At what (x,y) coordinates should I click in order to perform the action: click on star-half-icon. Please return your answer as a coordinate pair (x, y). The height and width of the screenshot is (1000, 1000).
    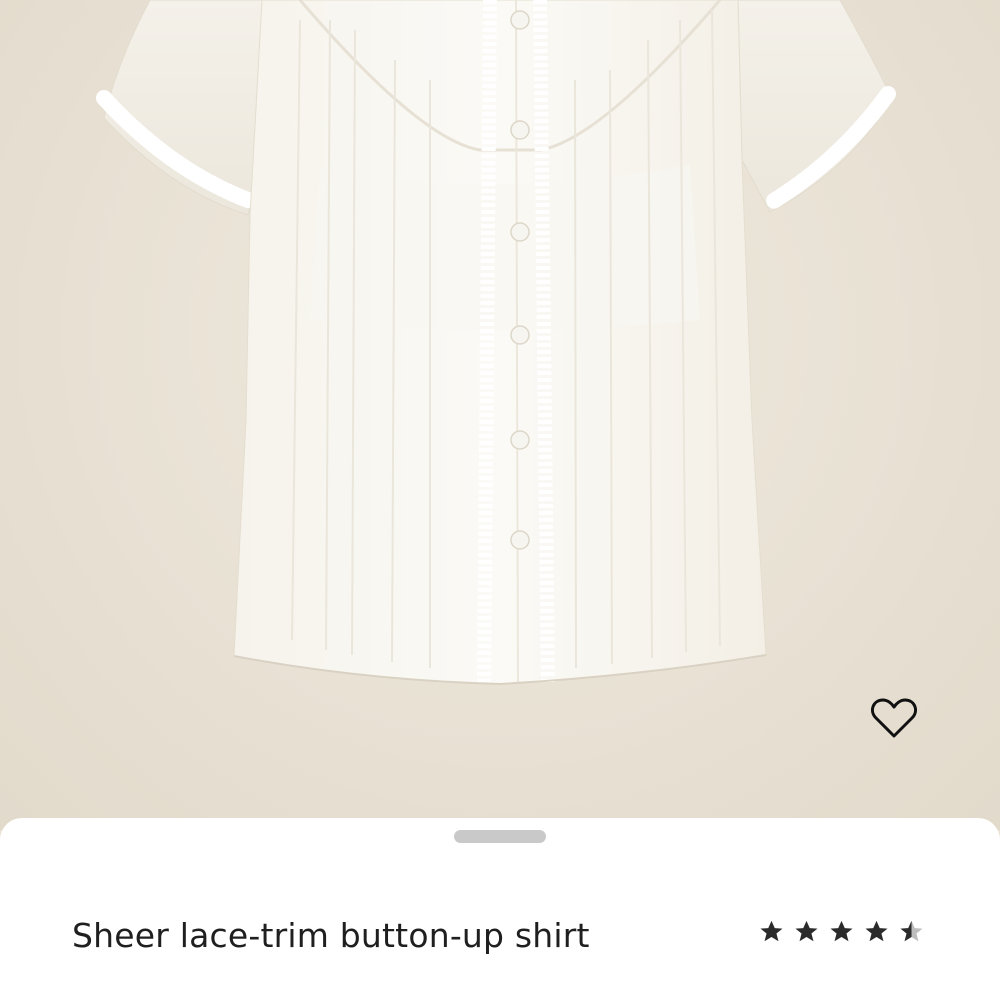
    Looking at the image, I should click on (911, 931).